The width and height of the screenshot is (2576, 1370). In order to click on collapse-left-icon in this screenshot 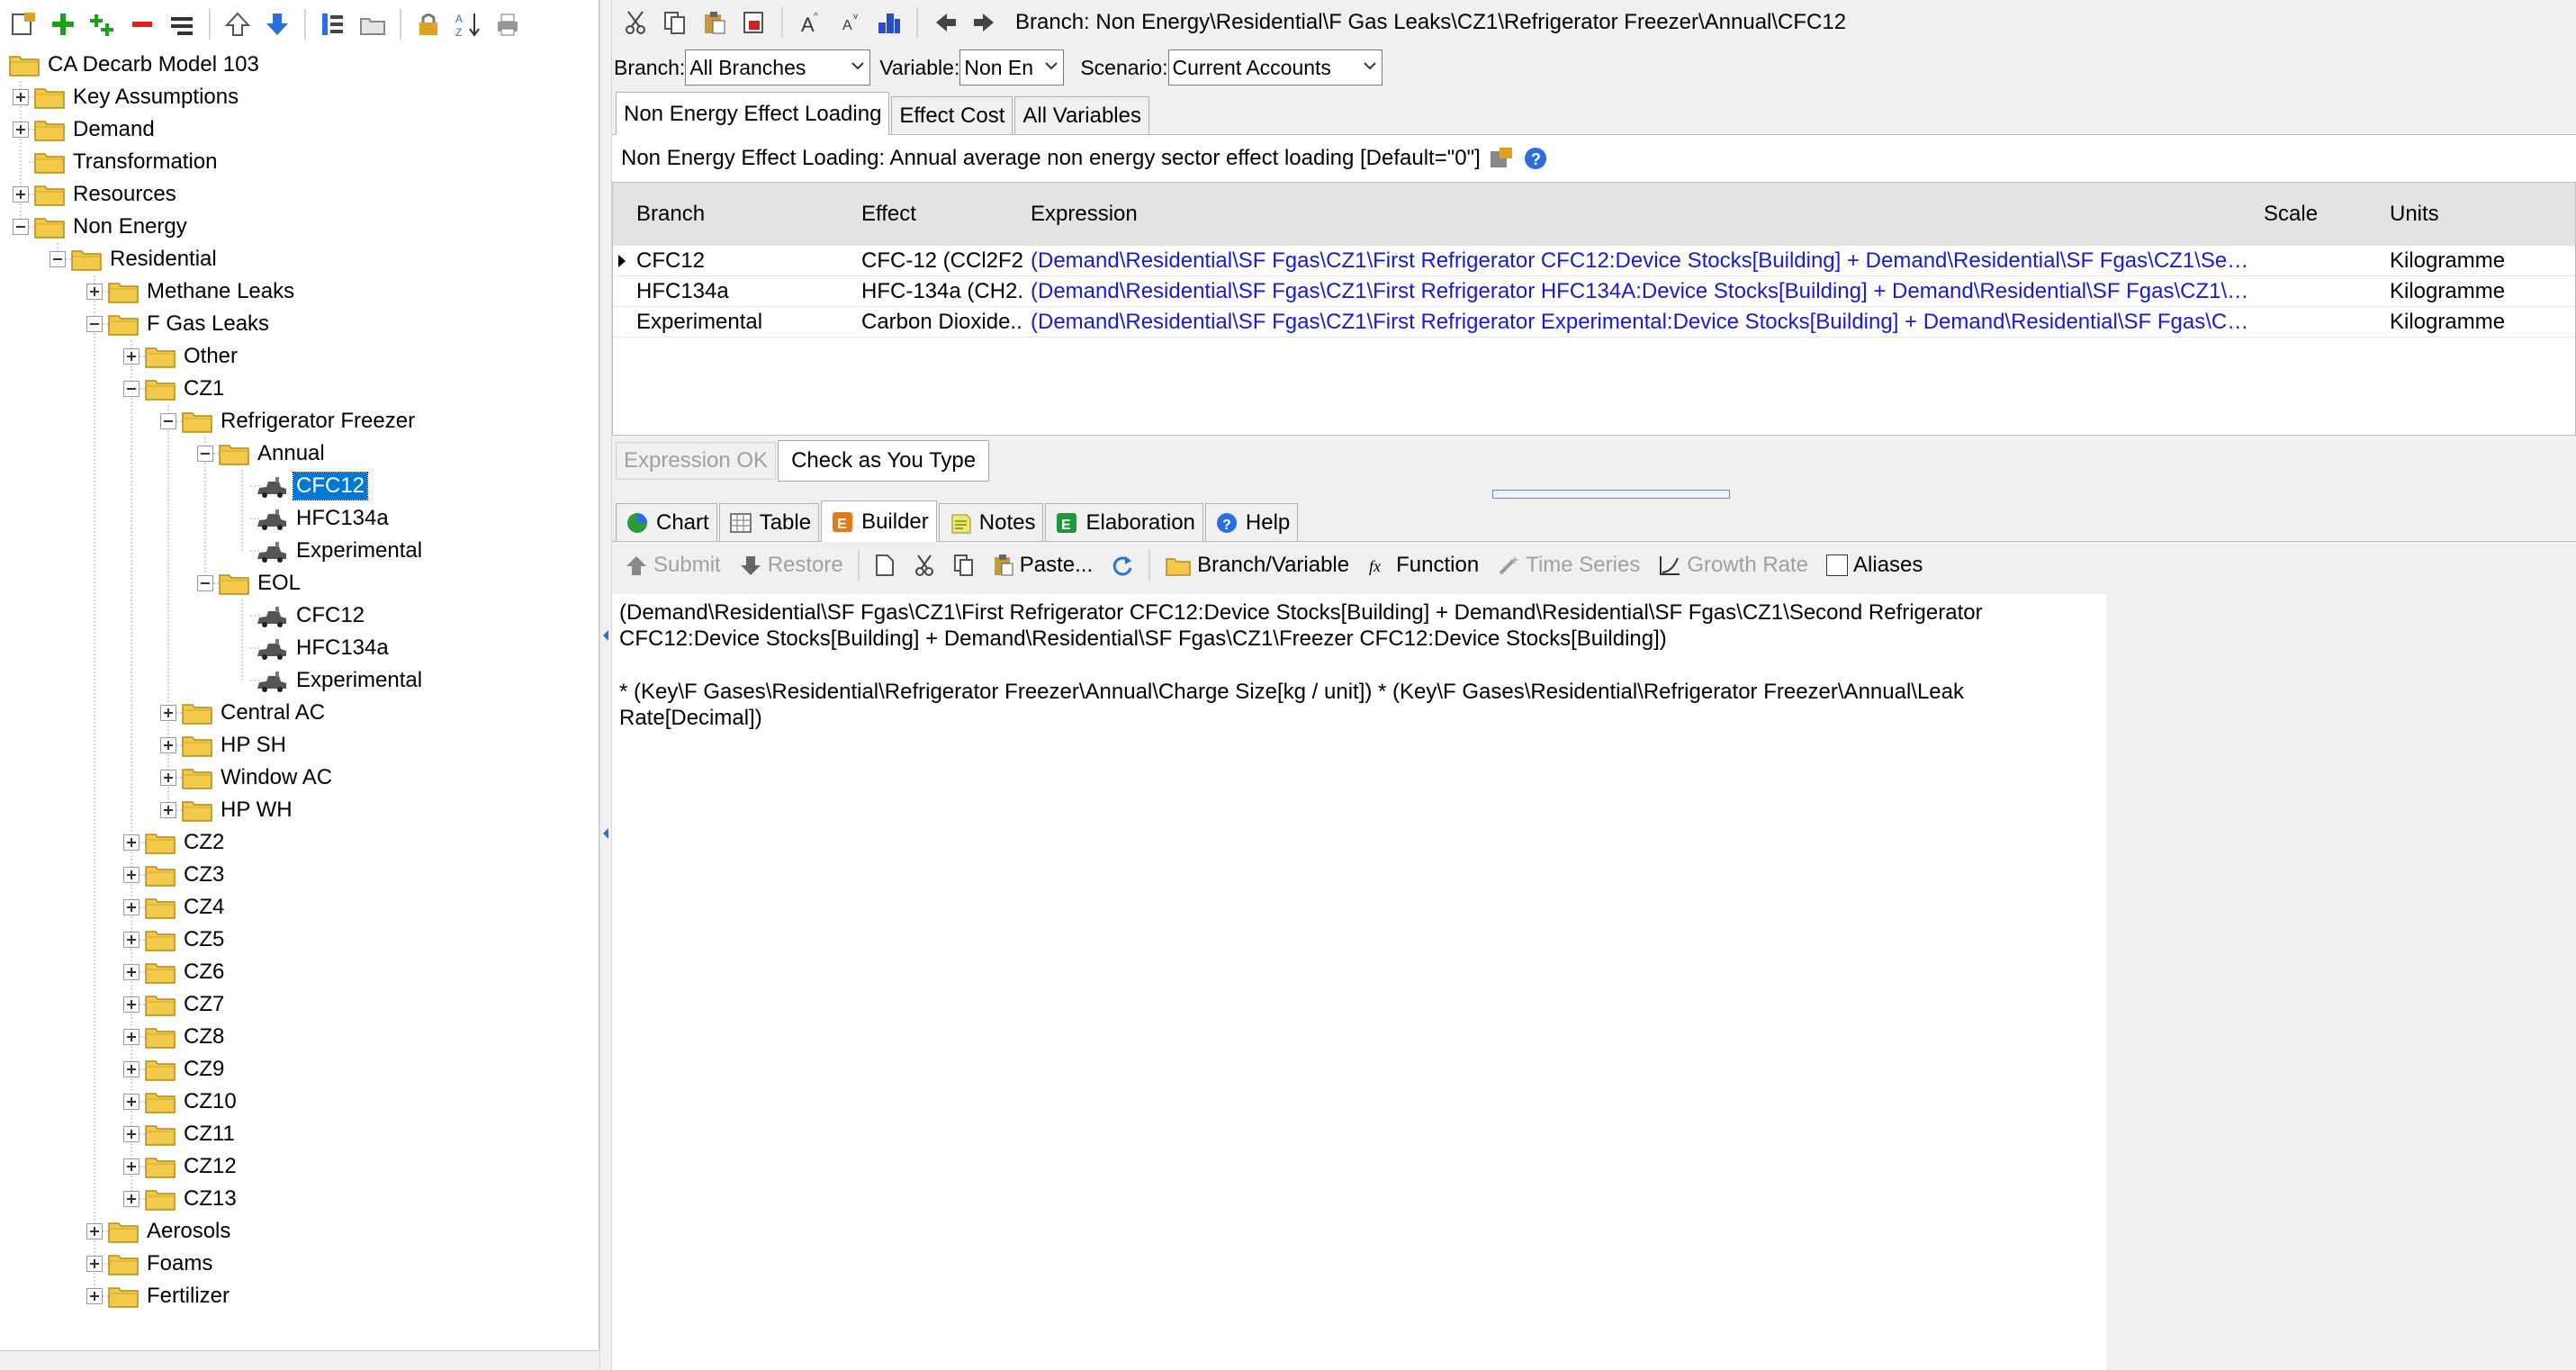, I will do `click(605, 635)`.